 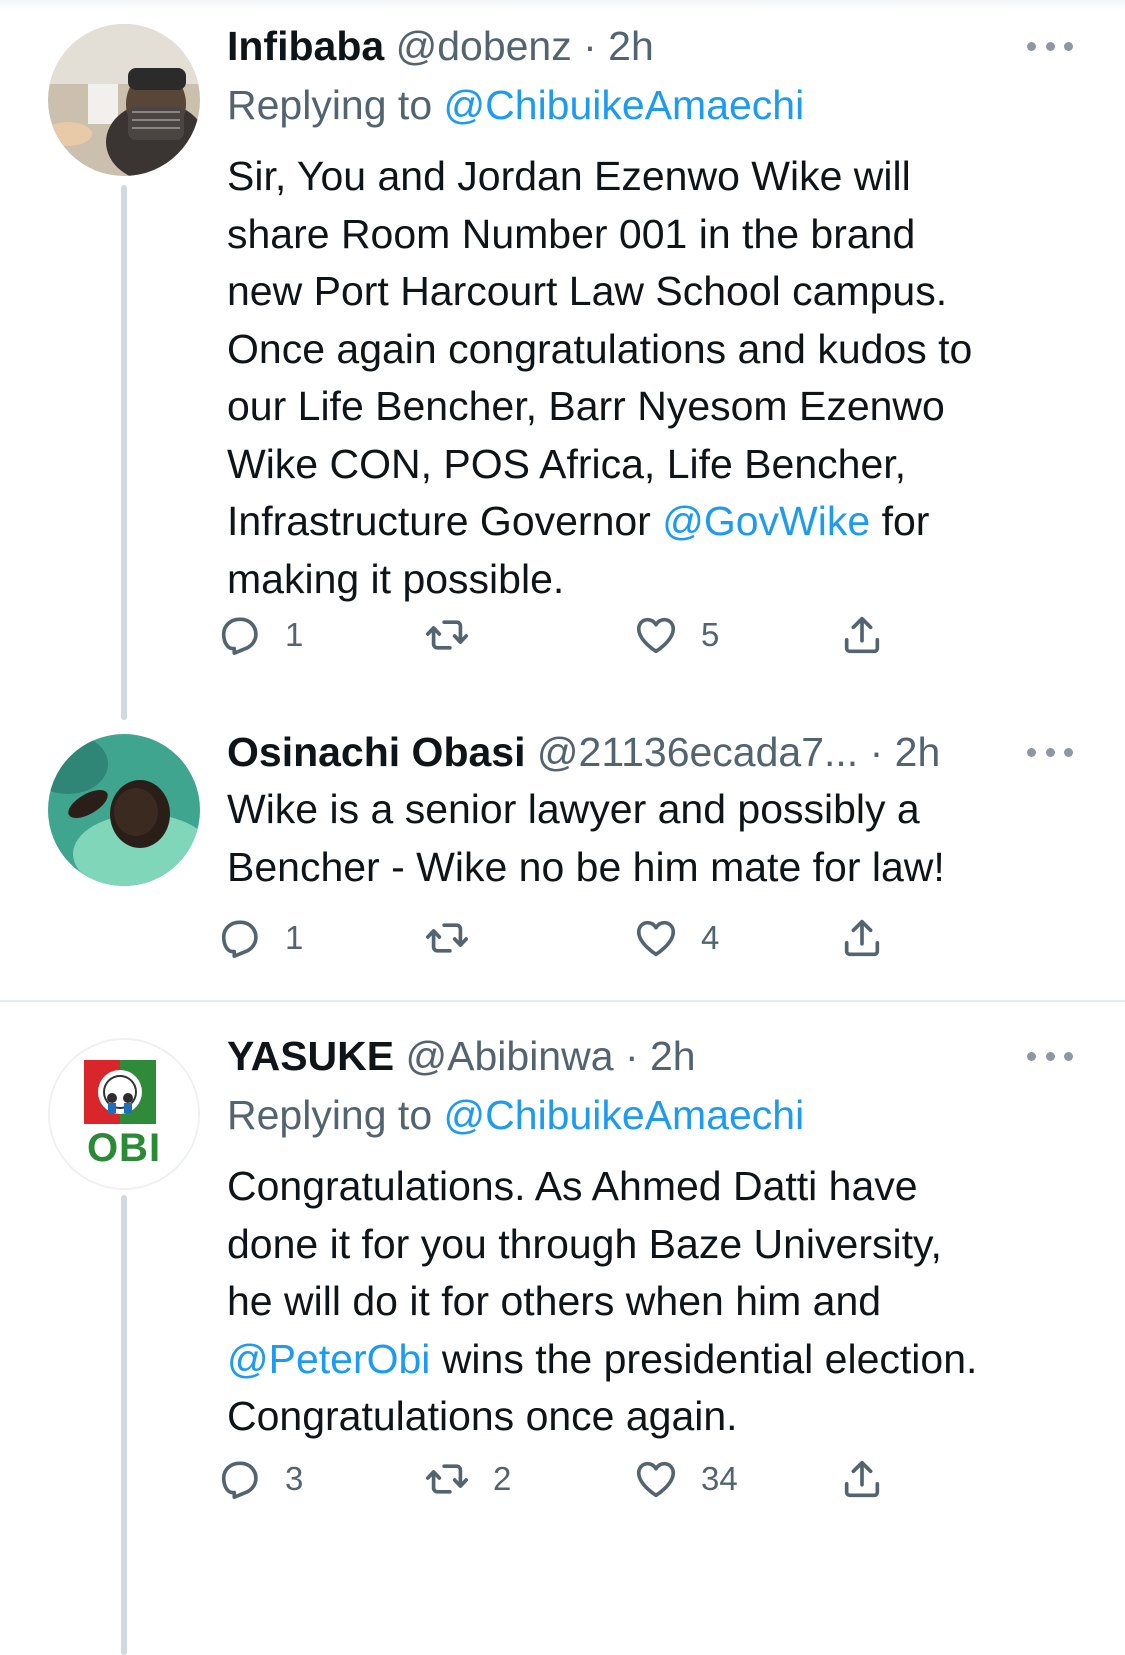 What do you see at coordinates (572, 1186) in the screenshot?
I see `tweet-line: Congratulations. As Ahmed Datti have` at bounding box center [572, 1186].